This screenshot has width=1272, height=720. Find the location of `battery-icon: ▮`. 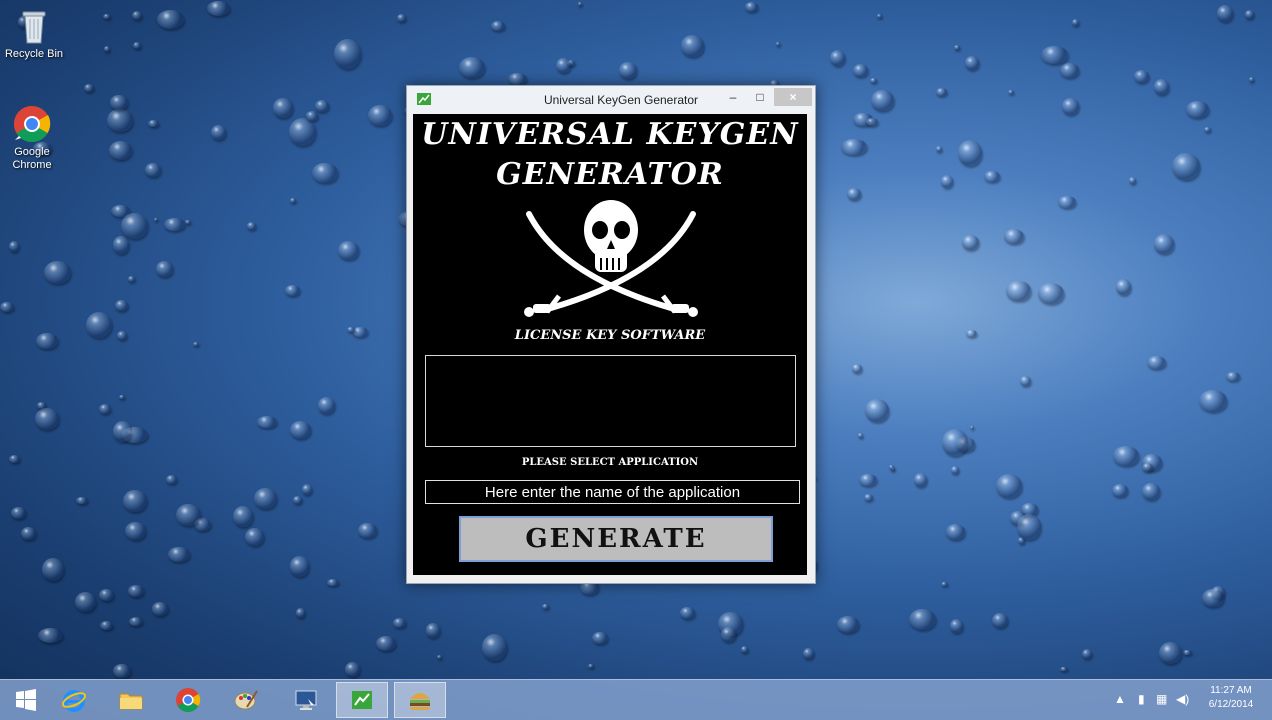

battery-icon: ▮ is located at coordinates (1141, 699).